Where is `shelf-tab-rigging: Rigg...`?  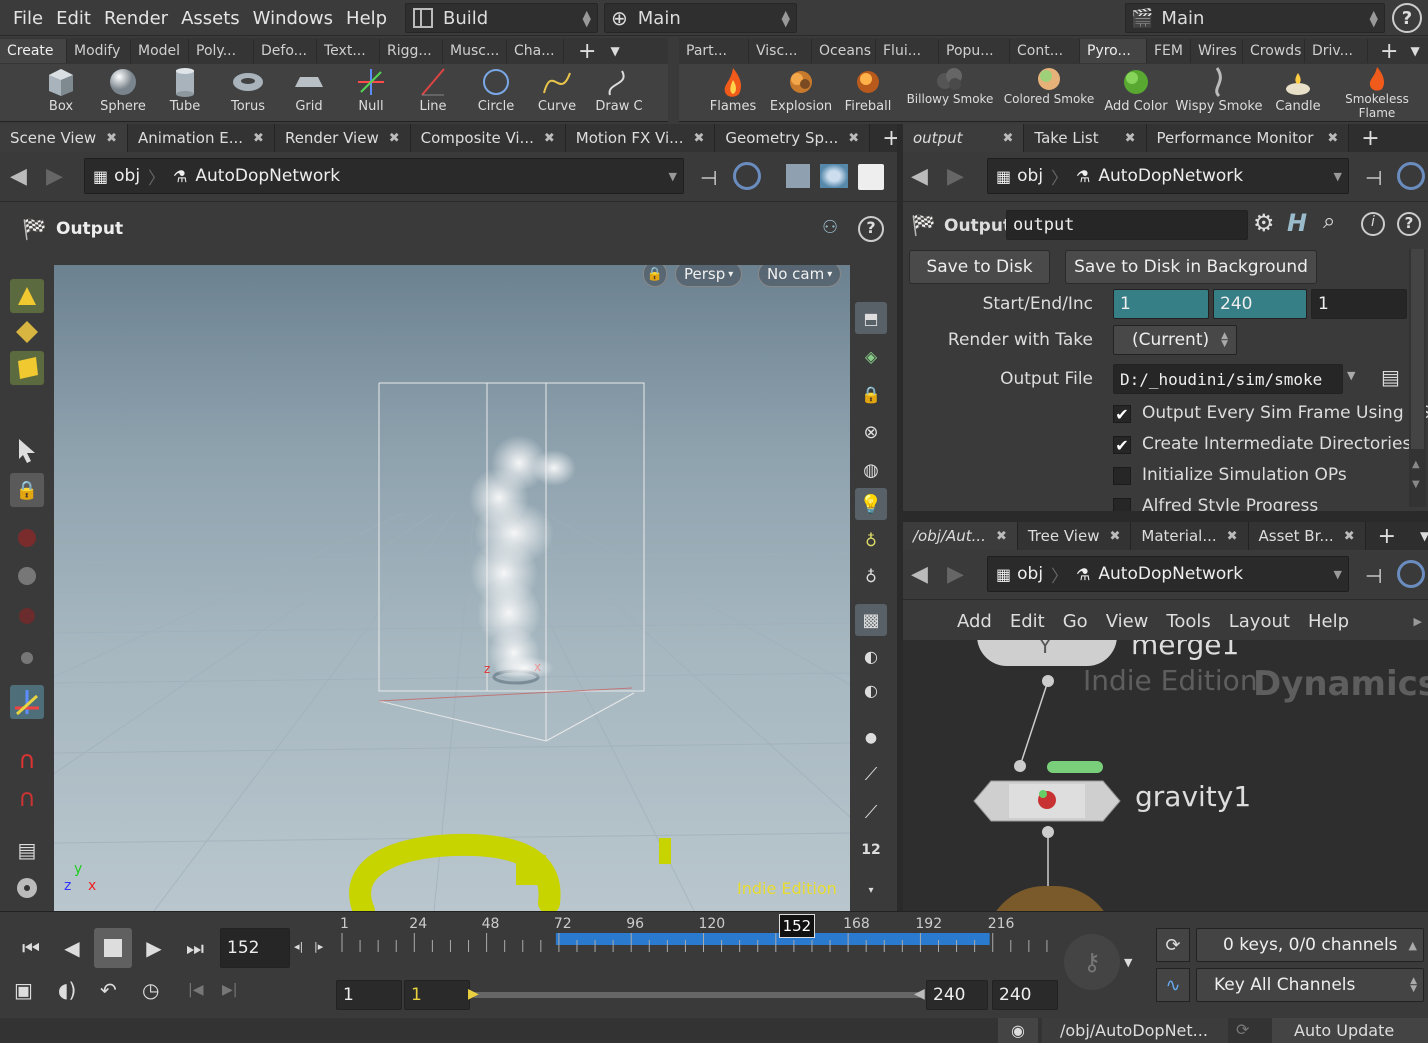 shelf-tab-rigging: Rigg... is located at coordinates (411, 51).